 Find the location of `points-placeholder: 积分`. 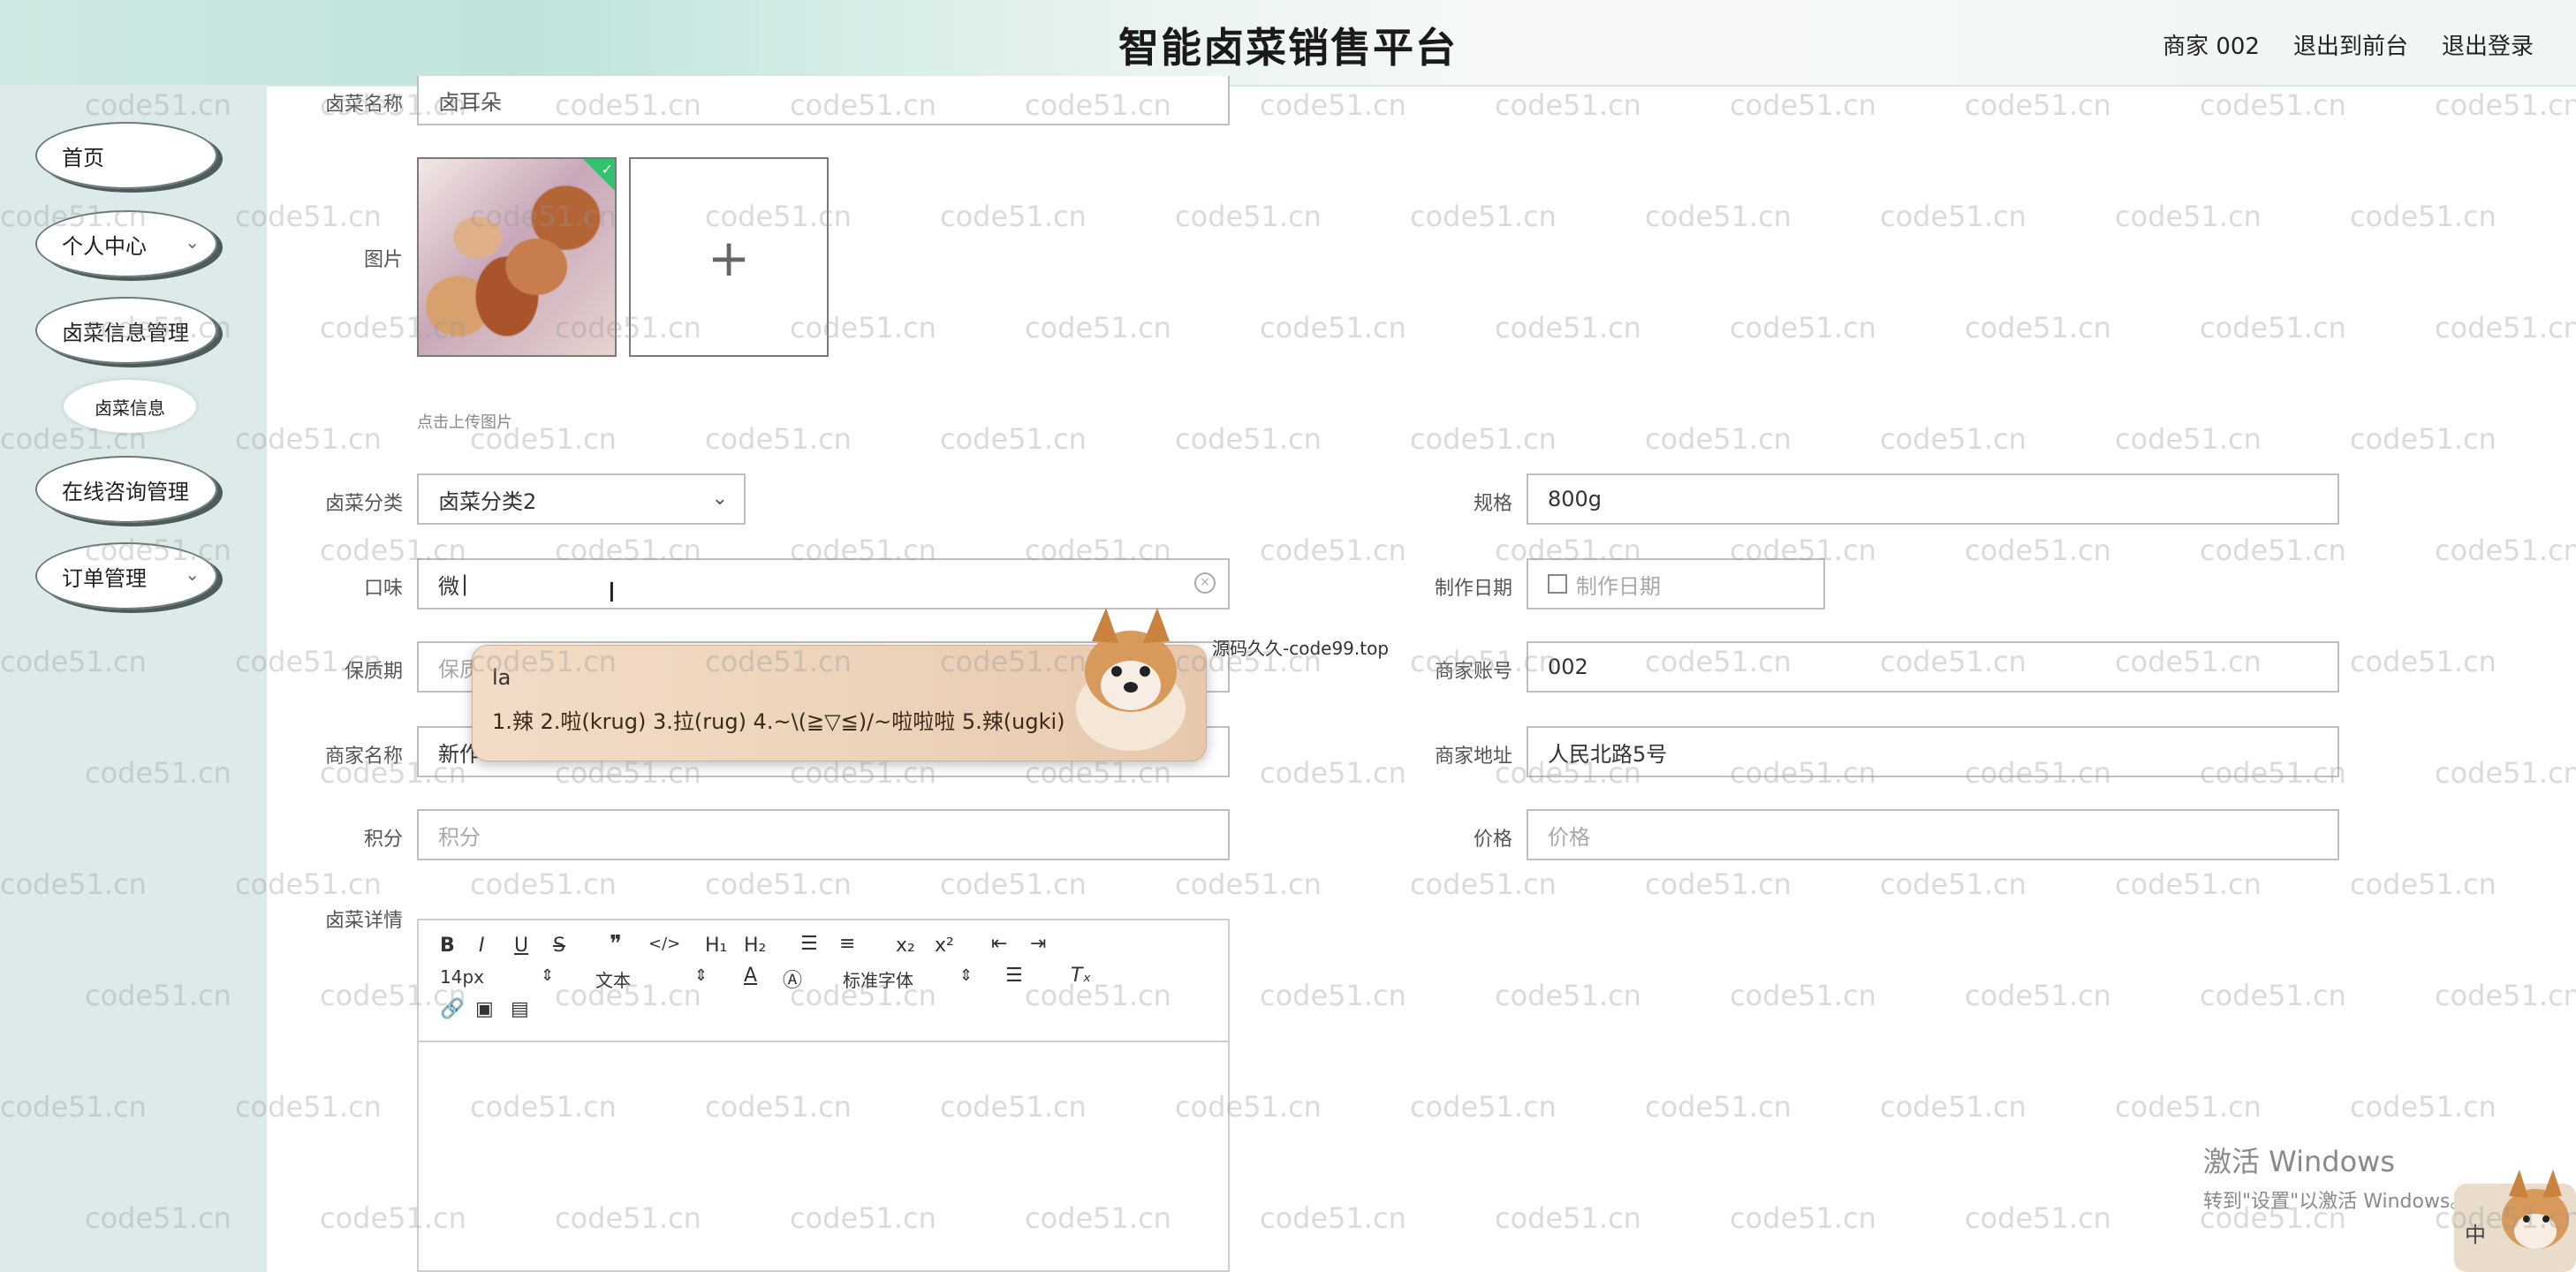

points-placeholder: 积分 is located at coordinates (459, 837).